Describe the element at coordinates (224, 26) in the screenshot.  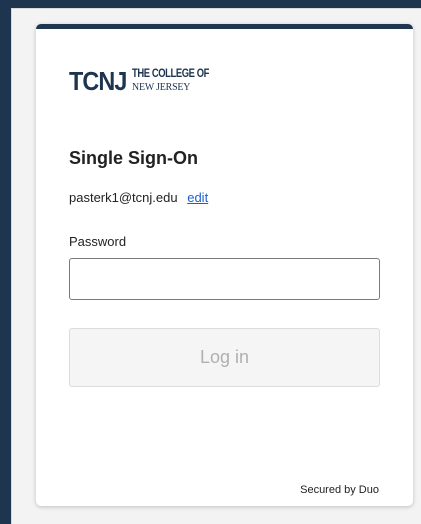
I see `card-accent-bar` at that location.